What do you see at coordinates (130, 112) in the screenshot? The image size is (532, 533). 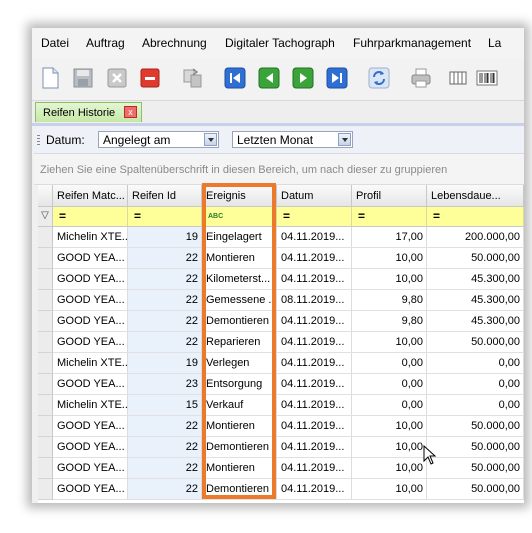 I see `close-icon: x` at bounding box center [130, 112].